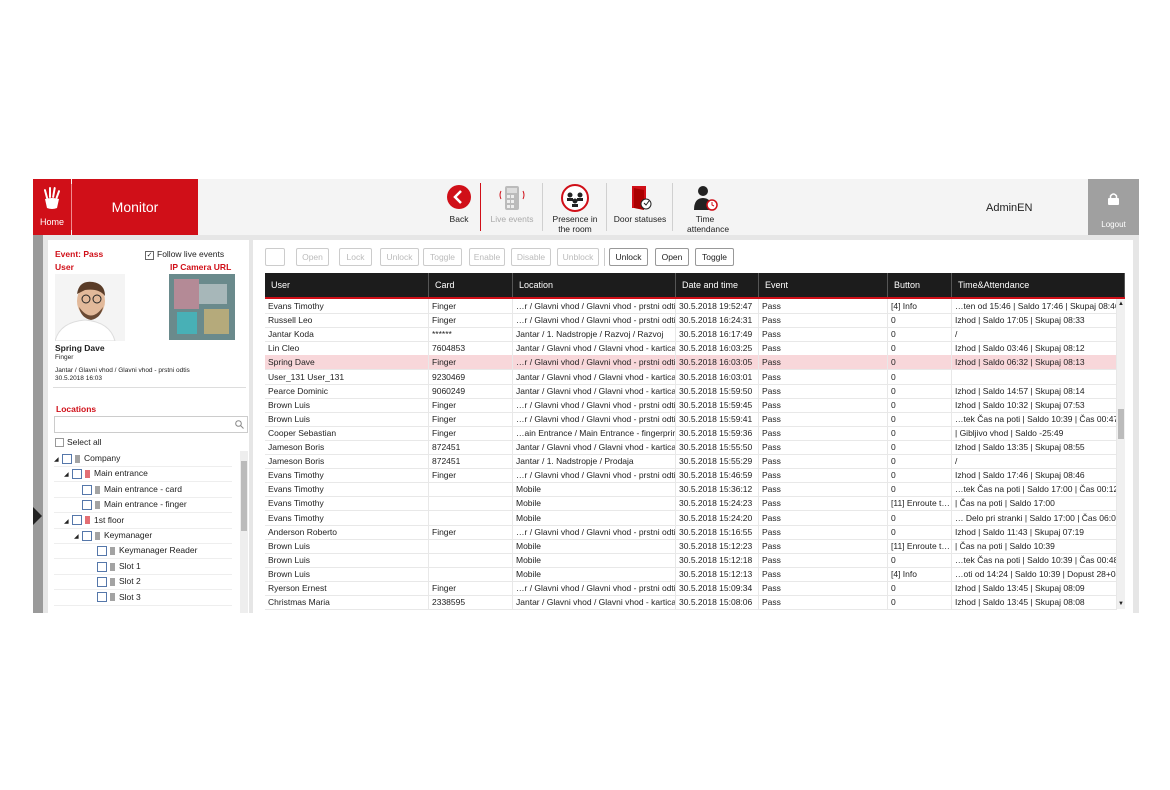 The image size is (1170, 790). I want to click on column-header: Button, so click(920, 285).